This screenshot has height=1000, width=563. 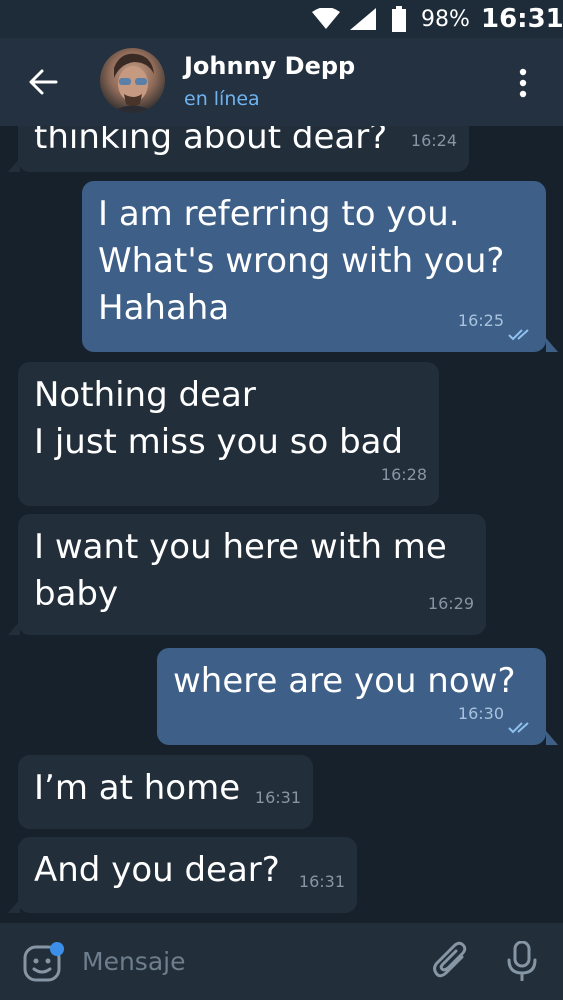 What do you see at coordinates (43, 82) in the screenshot?
I see `back-arrow-icon` at bounding box center [43, 82].